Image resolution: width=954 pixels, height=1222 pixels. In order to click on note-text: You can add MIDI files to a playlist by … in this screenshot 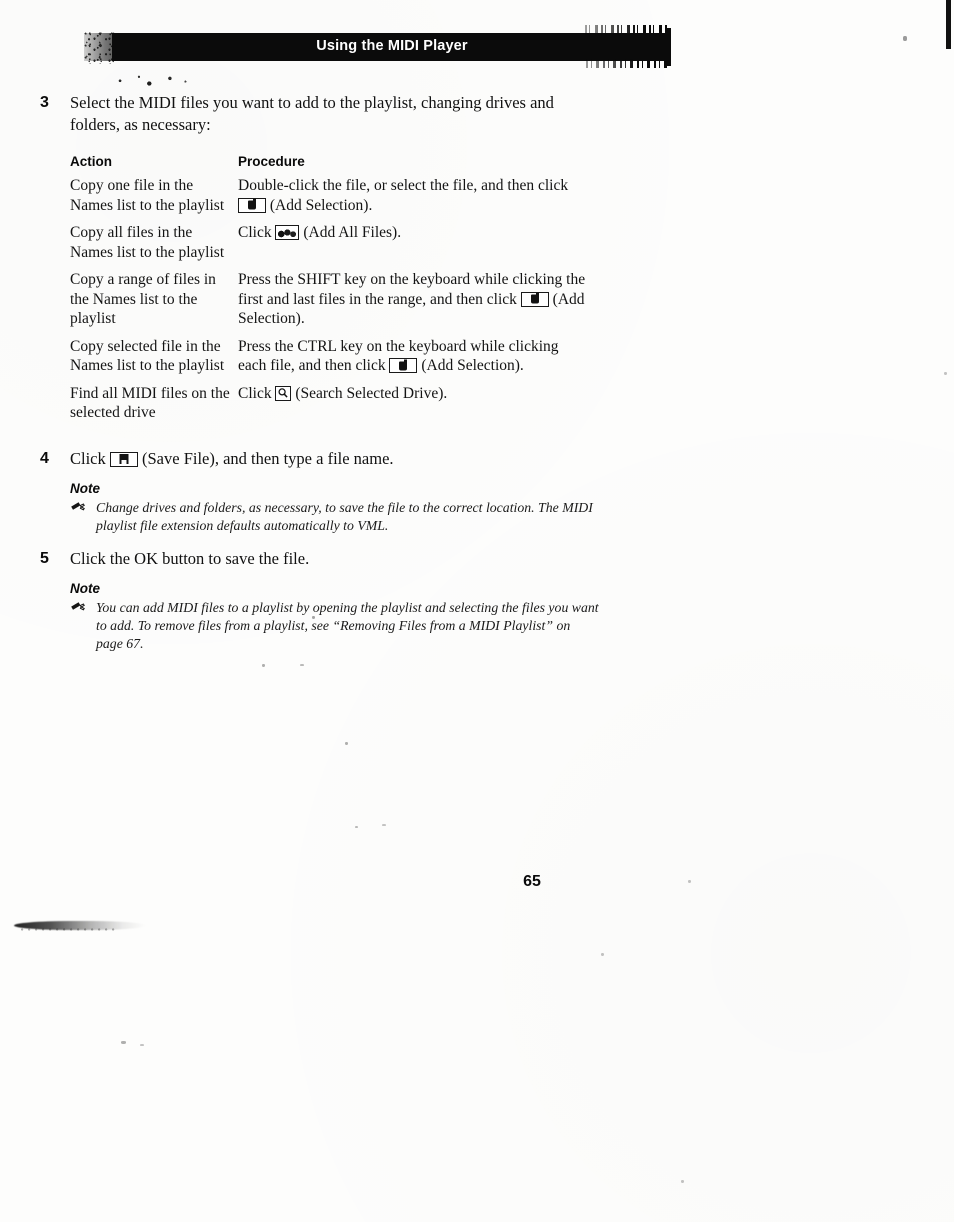, I will do `click(347, 625)`.